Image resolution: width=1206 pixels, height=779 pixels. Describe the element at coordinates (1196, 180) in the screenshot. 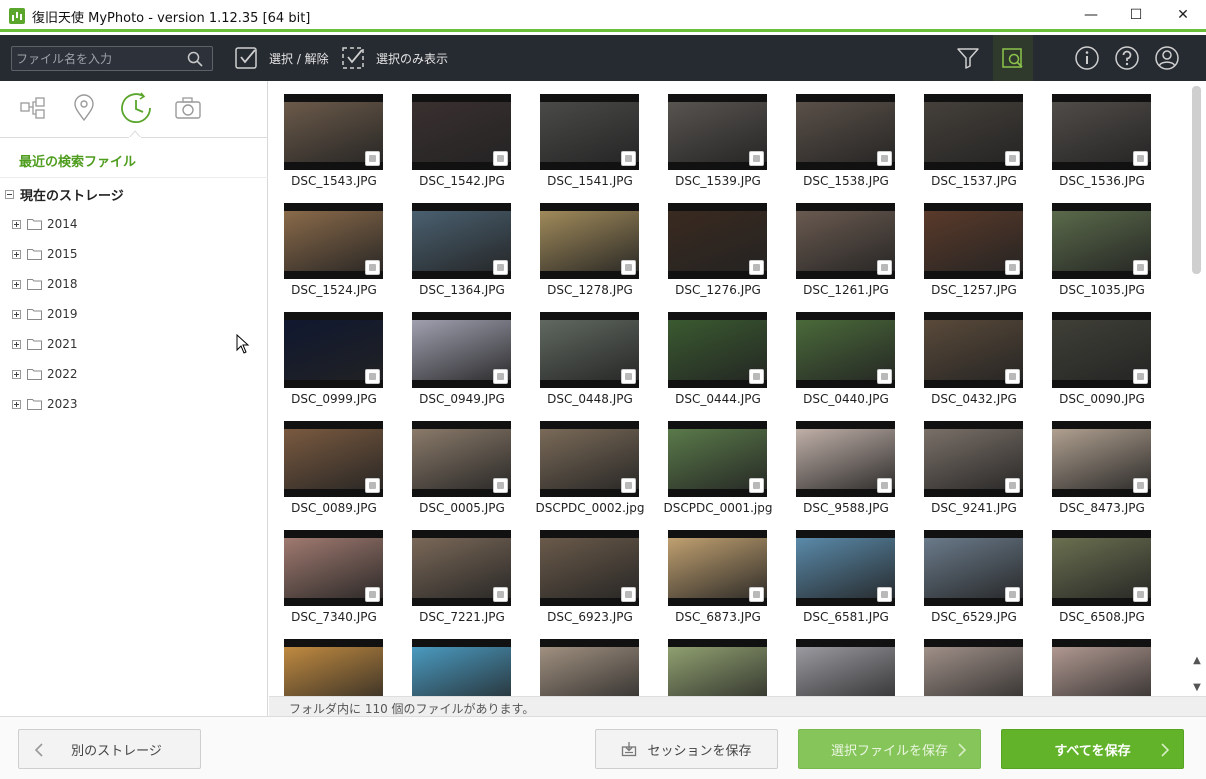

I see `scrollbar-thumb` at that location.